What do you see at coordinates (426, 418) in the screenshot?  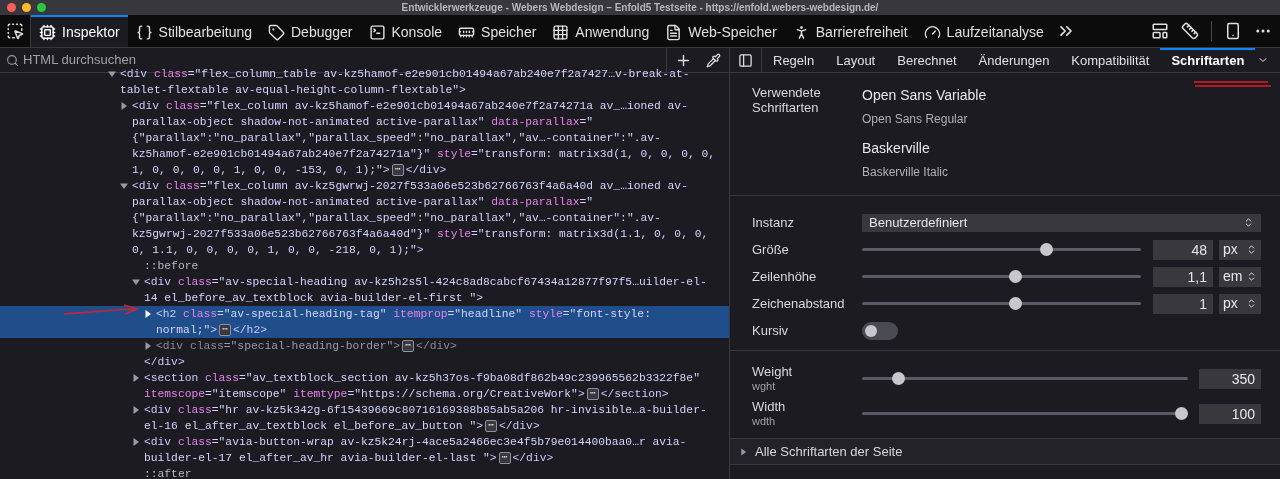 I see `code-line: <div class="hr av-kz5k342g-6f15439669c80716169388b85ab5a206 hr-invisible…a-builder-el-16 el_after_av_textblock el_before_av_button "> ⋯ </div>` at bounding box center [426, 418].